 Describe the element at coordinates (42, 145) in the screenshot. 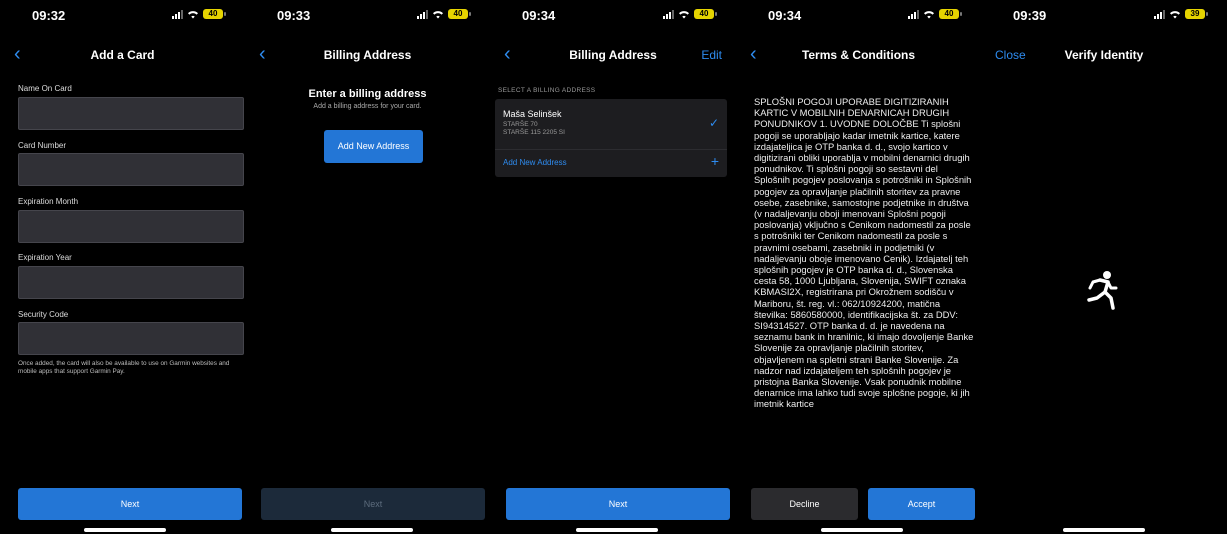

I see `card-number-label: Card Number` at that location.